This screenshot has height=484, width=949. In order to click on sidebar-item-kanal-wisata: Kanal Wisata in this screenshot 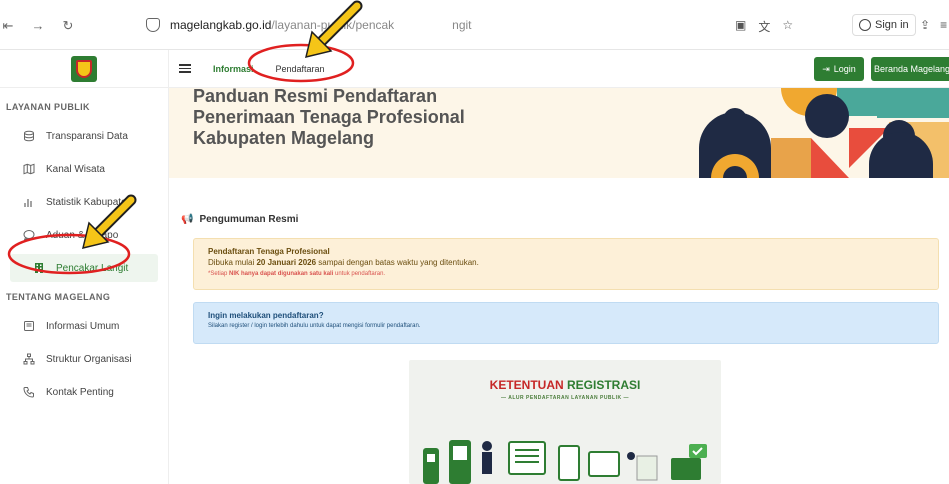, I will do `click(84, 169)`.